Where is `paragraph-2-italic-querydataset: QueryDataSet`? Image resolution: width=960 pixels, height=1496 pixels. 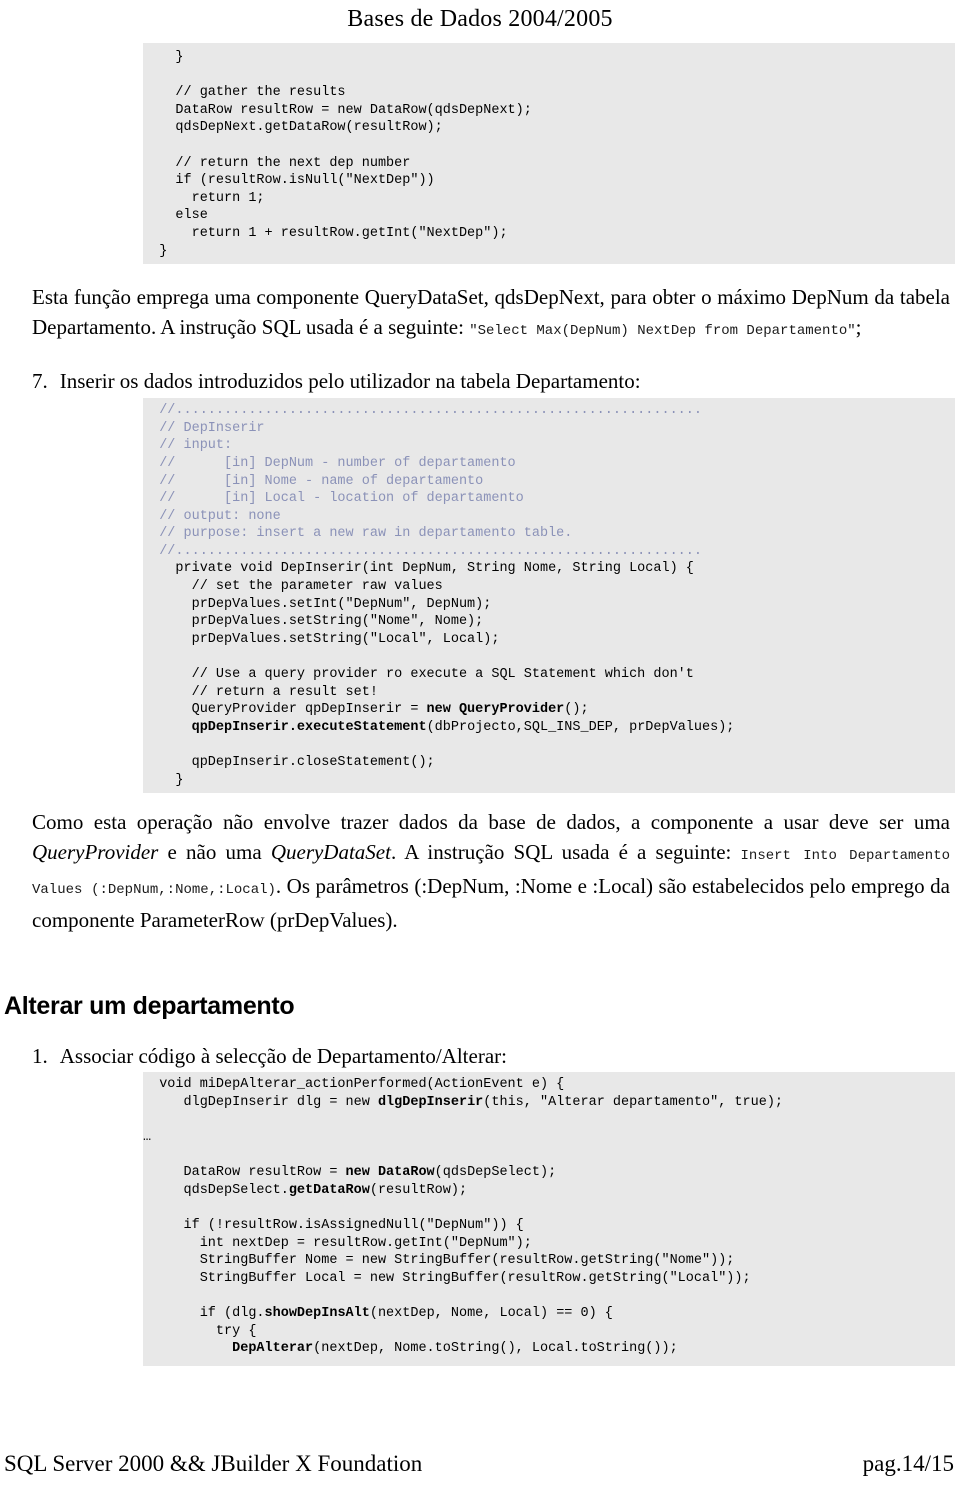 paragraph-2-italic-querydataset: QueryDataSet is located at coordinates (330, 852).